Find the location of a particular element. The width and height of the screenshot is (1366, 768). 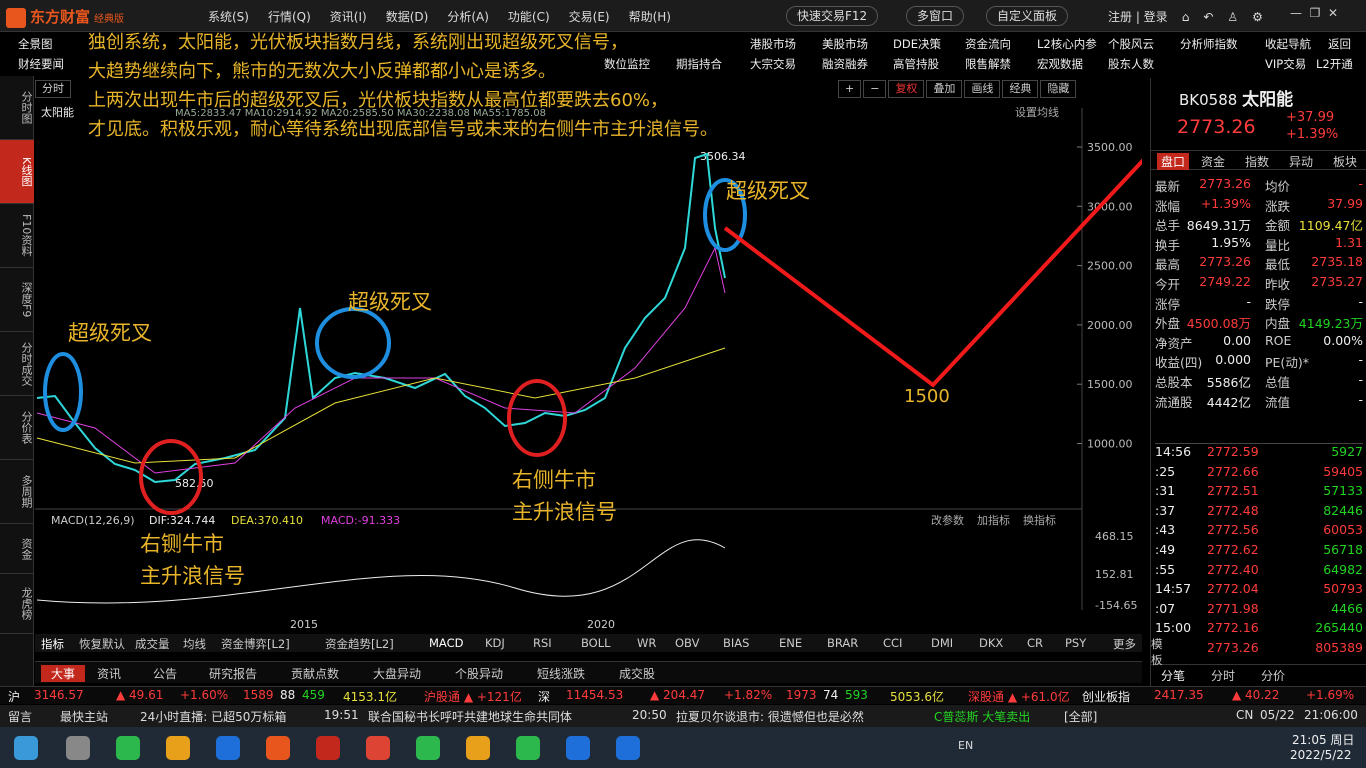

nav-exec-hold: 高管持股 is located at coordinates (916, 64).